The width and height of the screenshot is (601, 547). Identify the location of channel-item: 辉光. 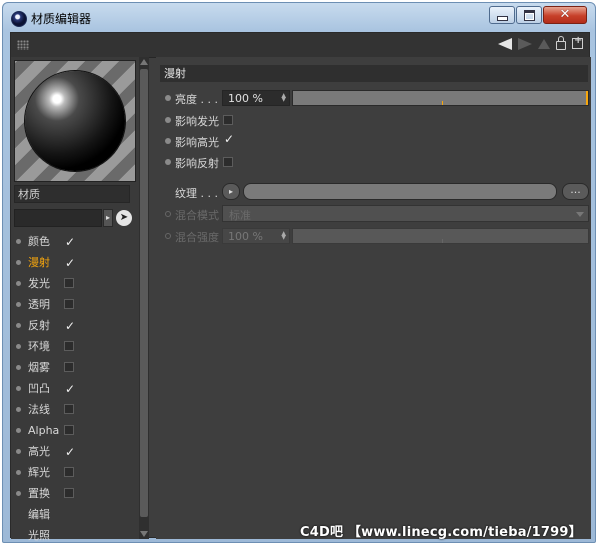
(73, 472).